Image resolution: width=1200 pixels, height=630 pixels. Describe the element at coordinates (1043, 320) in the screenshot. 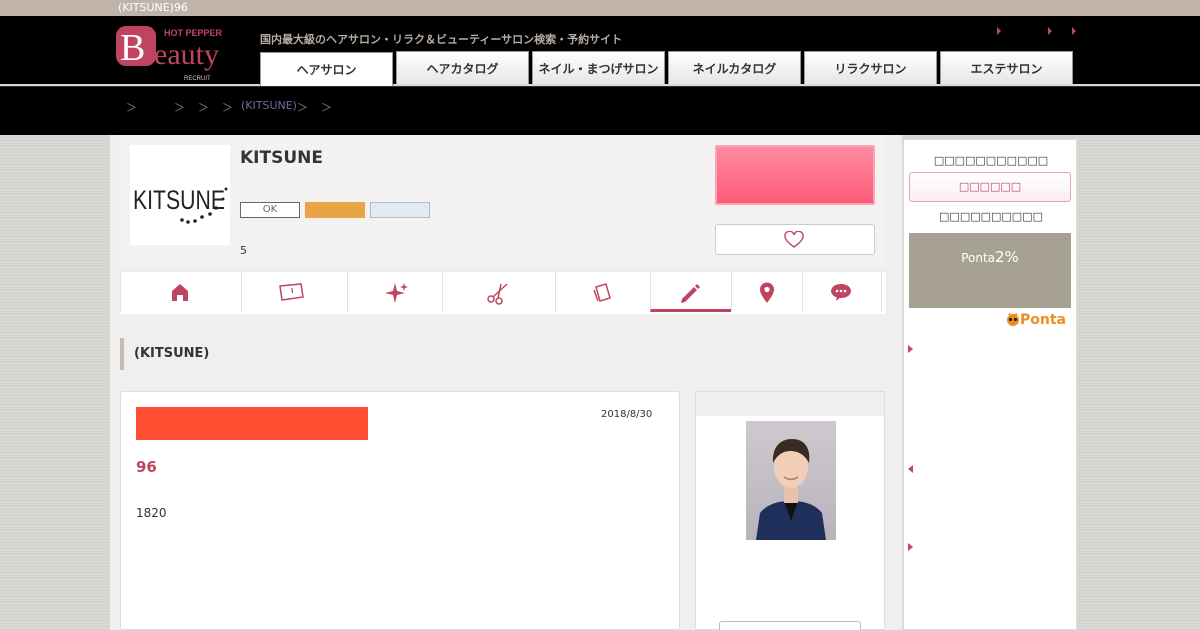

I see `ponta-logo-text: Ponta` at that location.